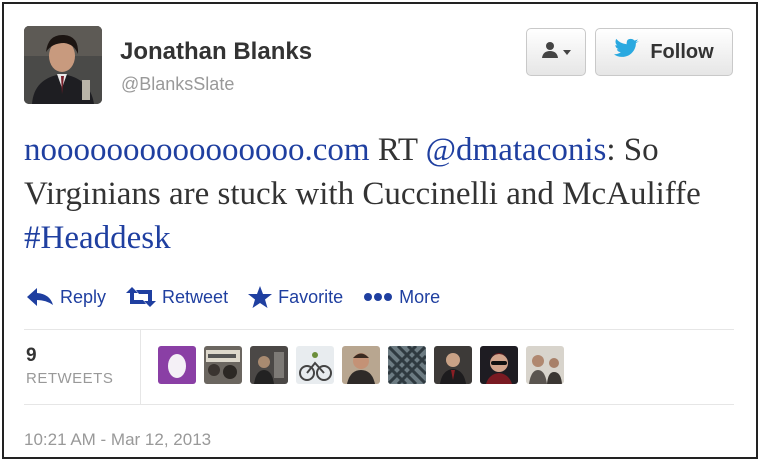 The height and width of the screenshot is (461, 760). I want to click on follow-label: Follow, so click(682, 51).